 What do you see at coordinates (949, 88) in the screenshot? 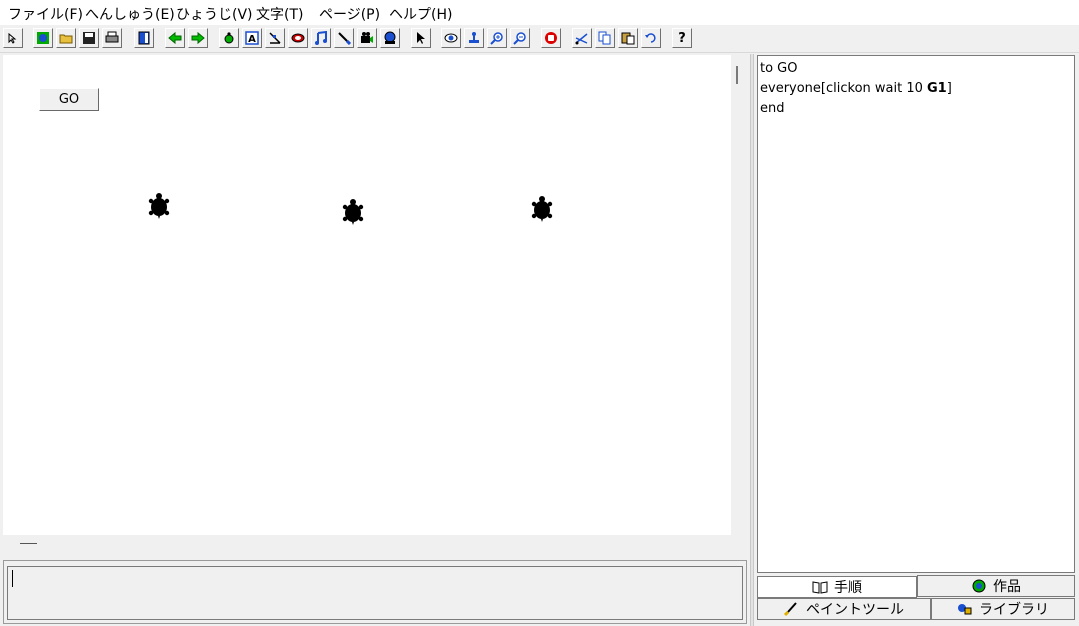
I see `code-bracket: ]` at bounding box center [949, 88].